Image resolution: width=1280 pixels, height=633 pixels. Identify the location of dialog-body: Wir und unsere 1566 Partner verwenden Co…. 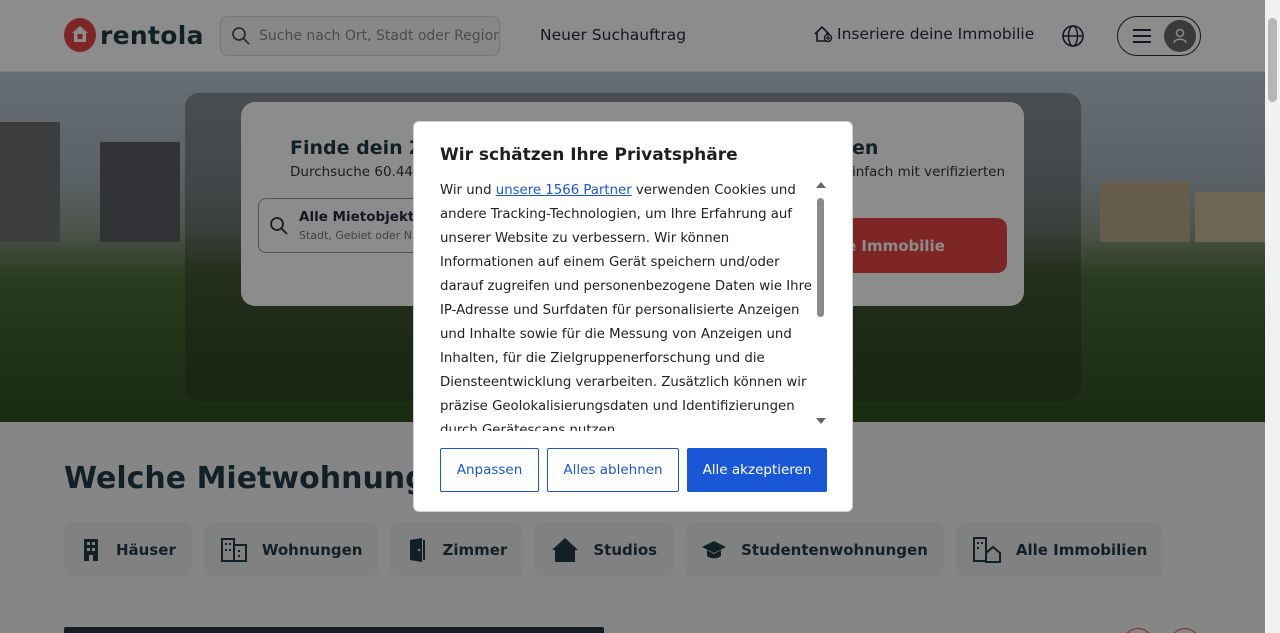
(626, 305).